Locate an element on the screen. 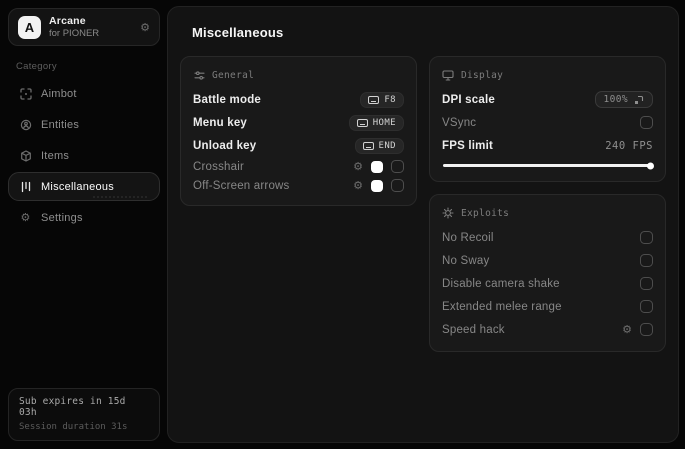 This screenshot has width=685, height=449. dpi-scale-value: 100% is located at coordinates (615, 99).